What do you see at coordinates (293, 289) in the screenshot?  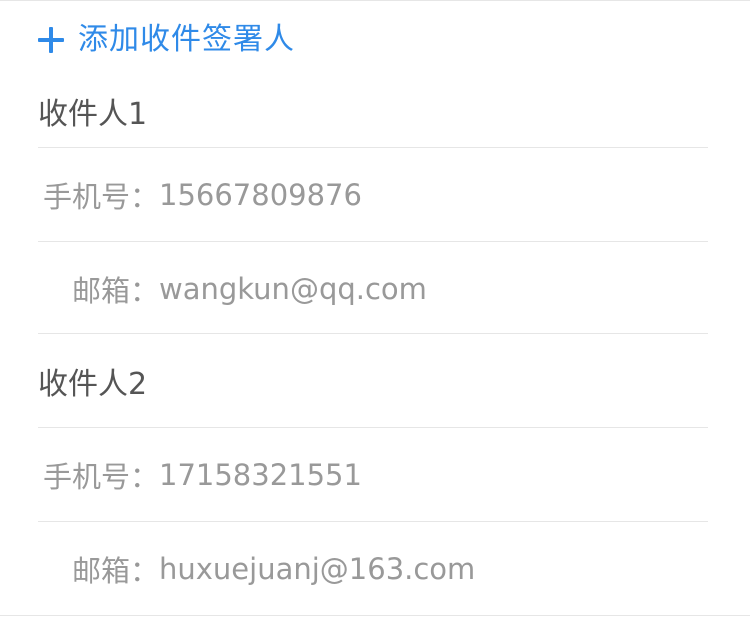 I see `email-value: wangkun@qq.com` at bounding box center [293, 289].